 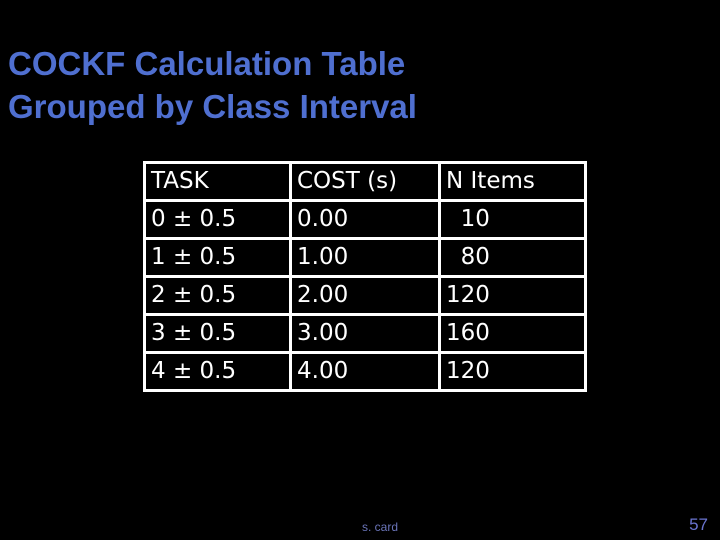 I want to click on cell-n-items: 80, so click(x=512, y=257).